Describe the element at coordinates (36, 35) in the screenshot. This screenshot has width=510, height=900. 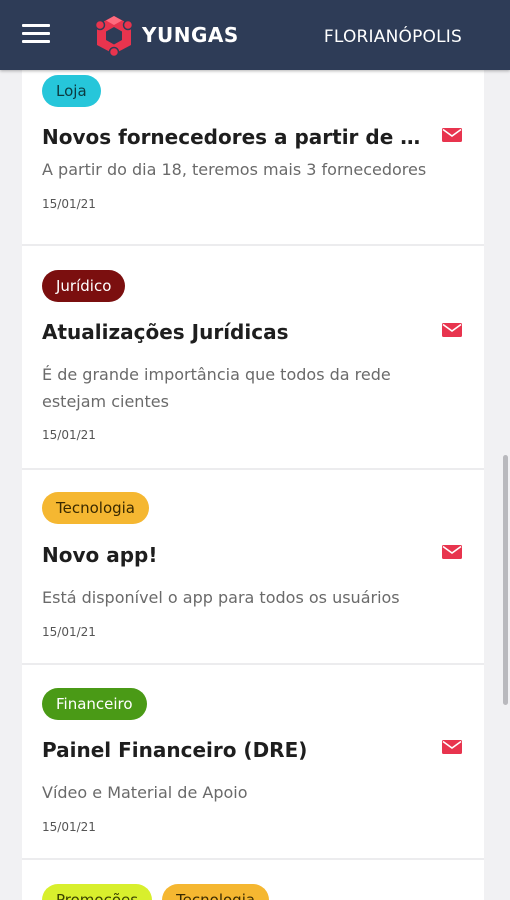
I see `hamburger-menu-icon` at that location.